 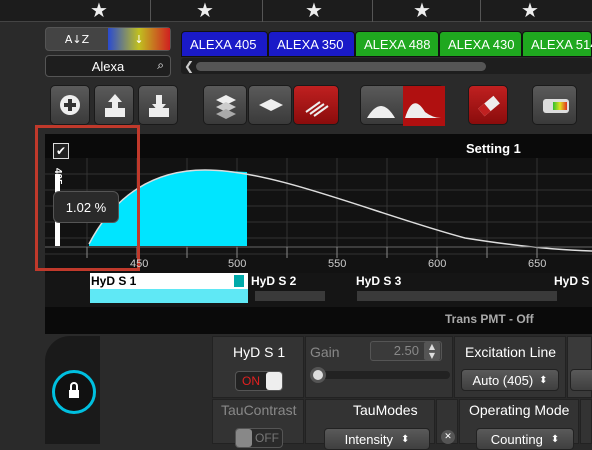 I want to click on tick-label: 500, so click(x=237, y=264).